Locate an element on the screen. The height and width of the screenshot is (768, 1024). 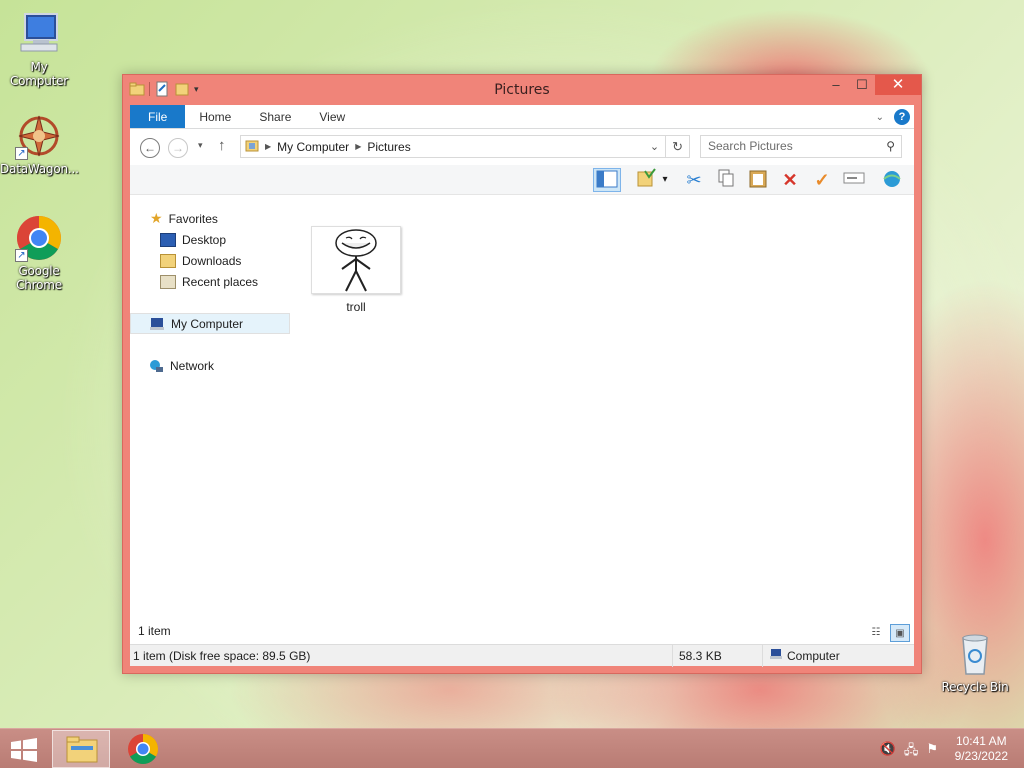
nav-network: Network is located at coordinates (210, 365).